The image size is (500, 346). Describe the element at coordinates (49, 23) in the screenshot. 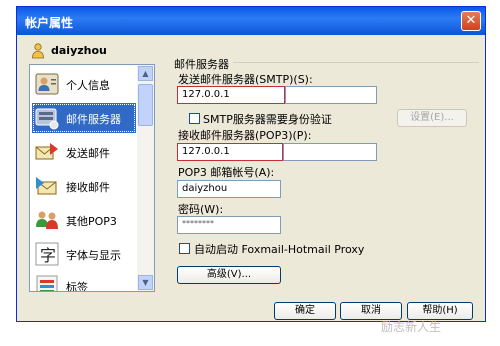

I see `window-title: 帐户属性` at that location.